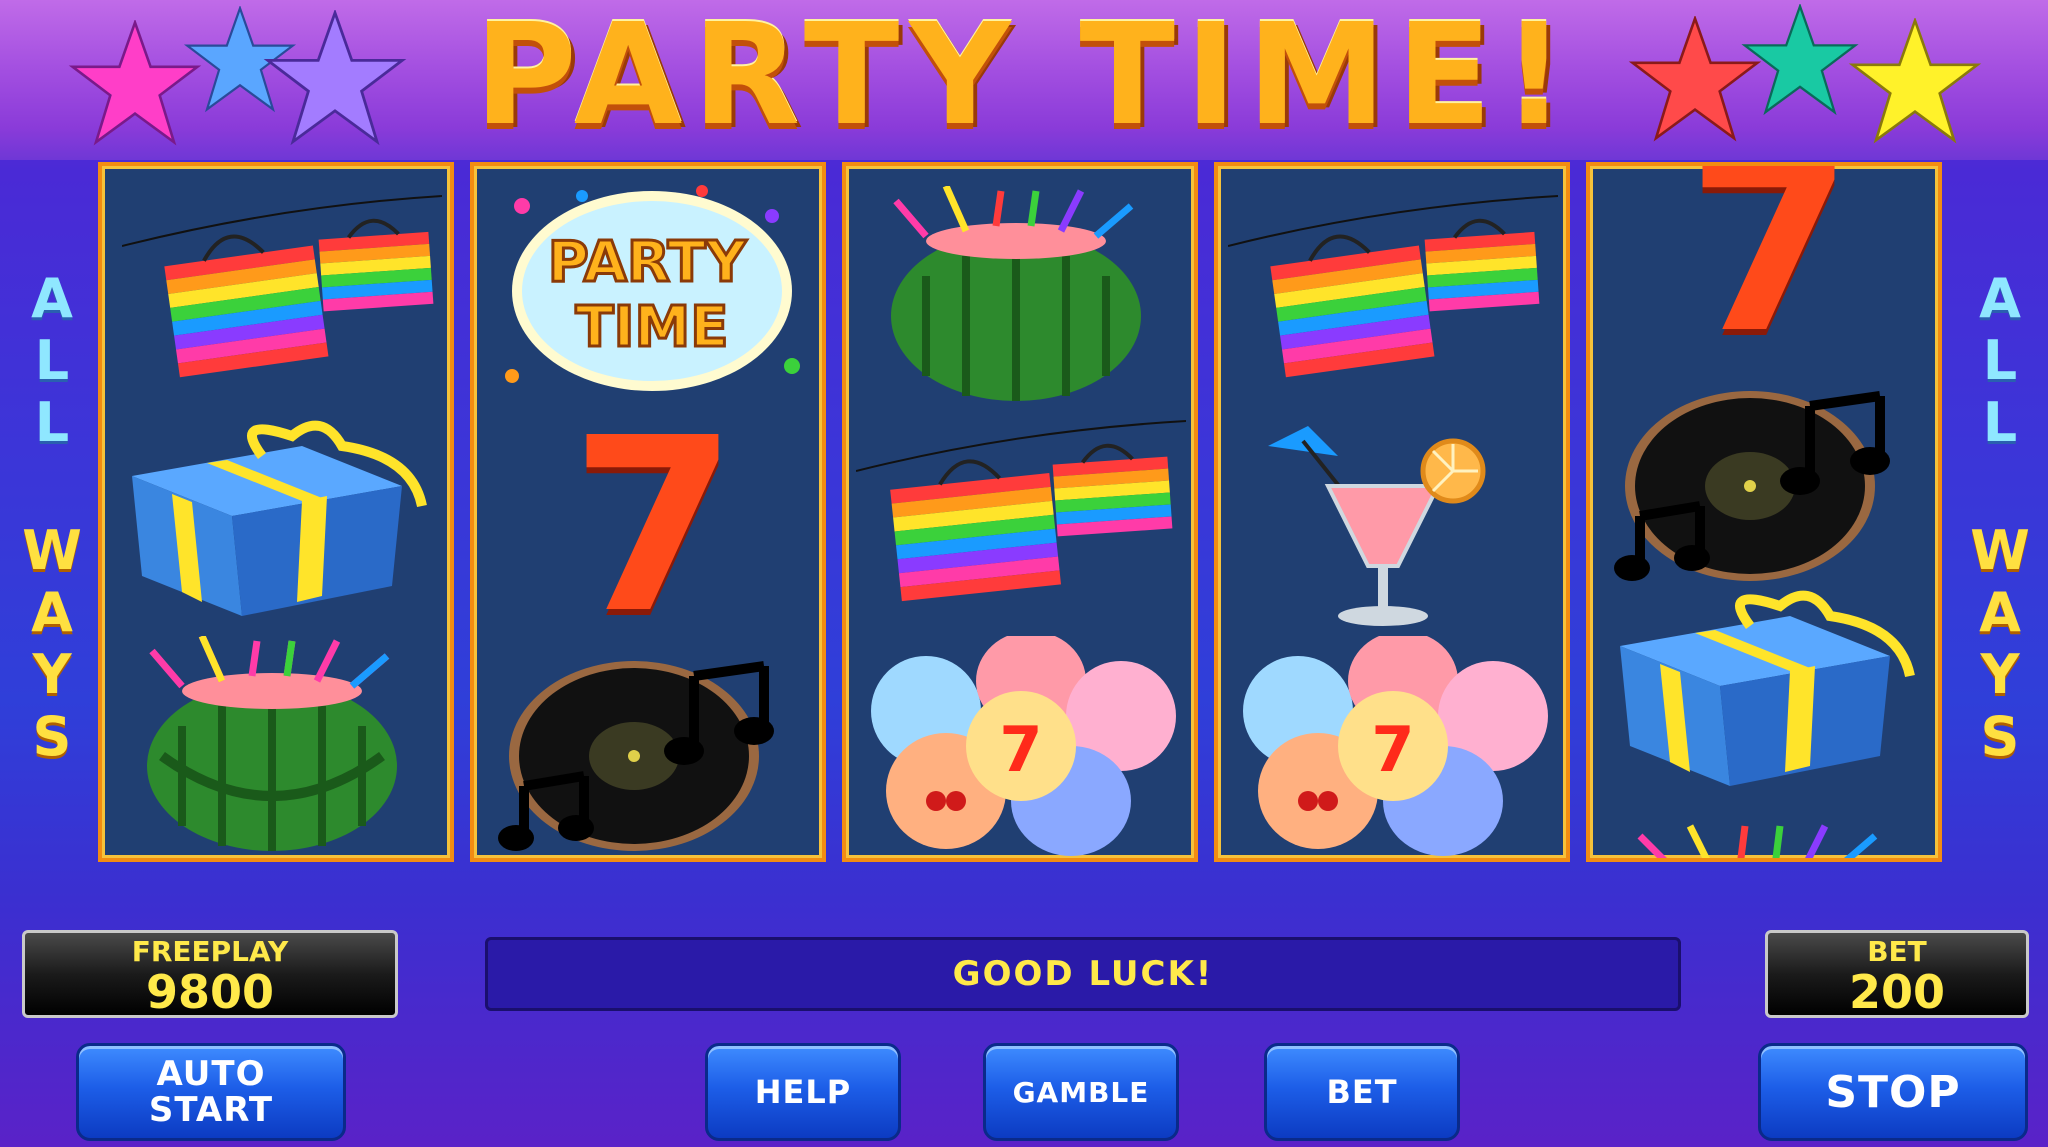 The width and height of the screenshot is (2048, 1147). I want to click on game-title: PARTY TIME!, so click(1025, 78).